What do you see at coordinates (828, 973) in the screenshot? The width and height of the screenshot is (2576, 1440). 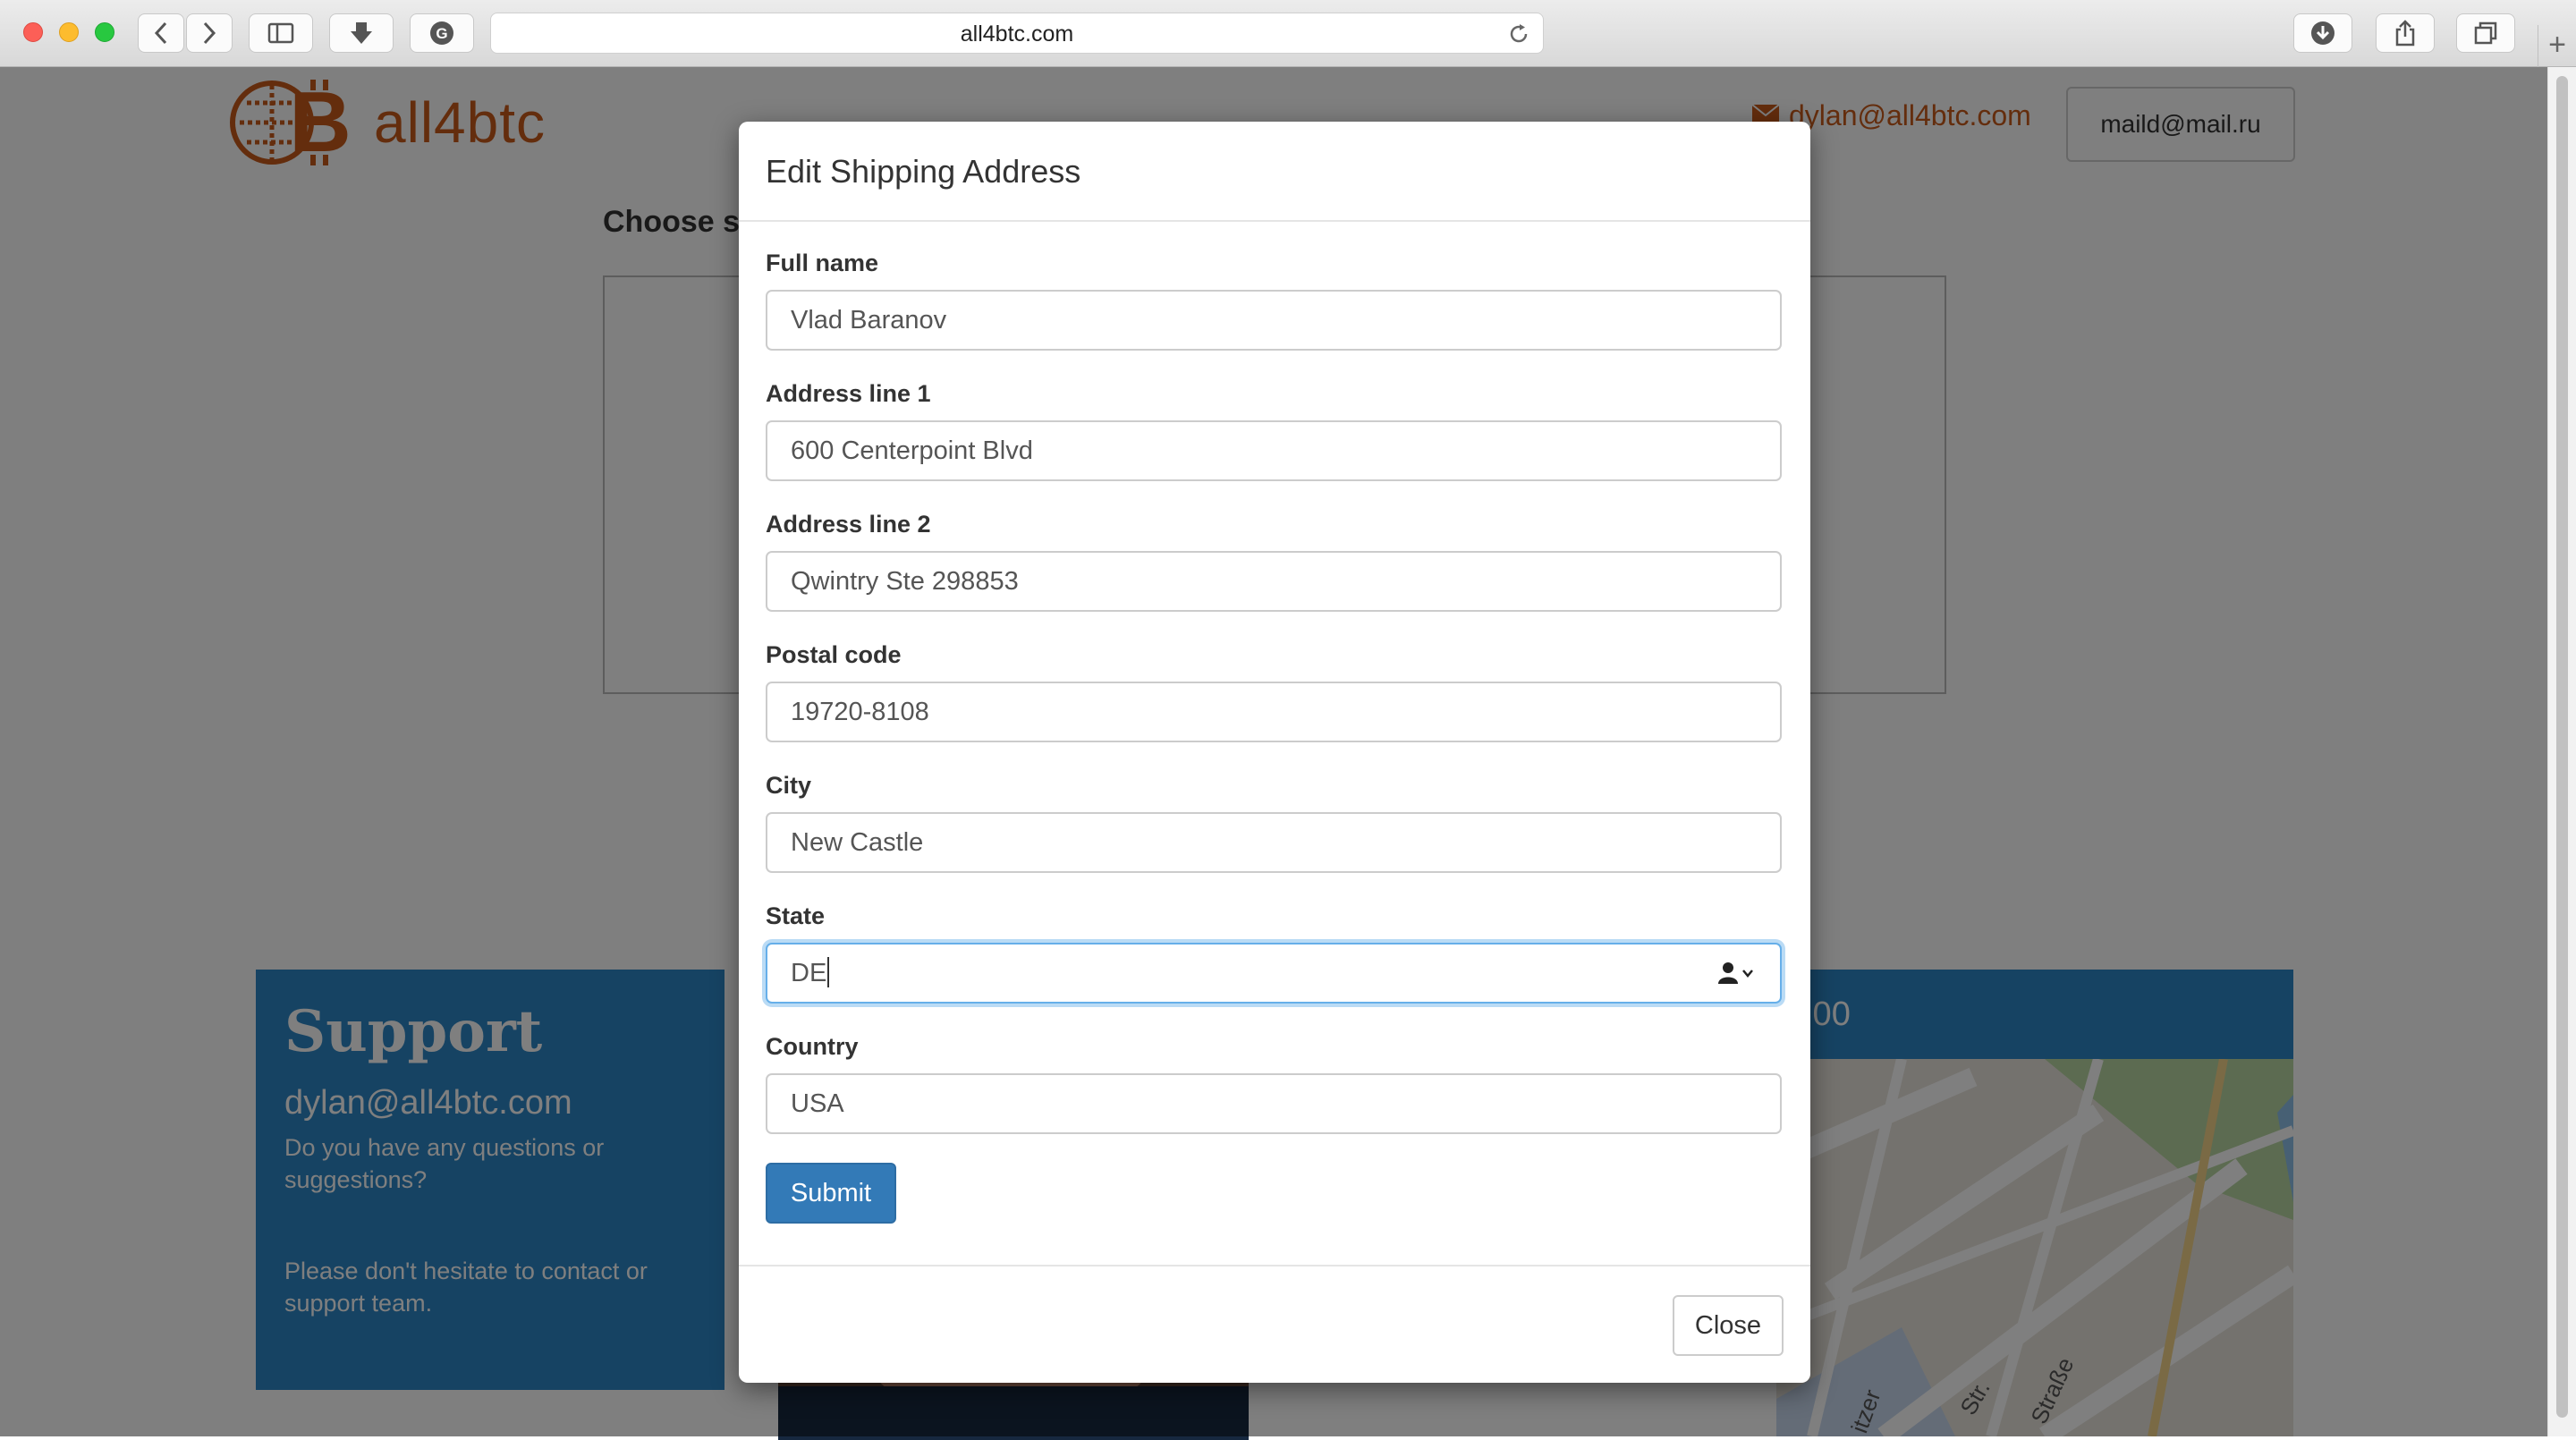 I see `text-caret` at bounding box center [828, 973].